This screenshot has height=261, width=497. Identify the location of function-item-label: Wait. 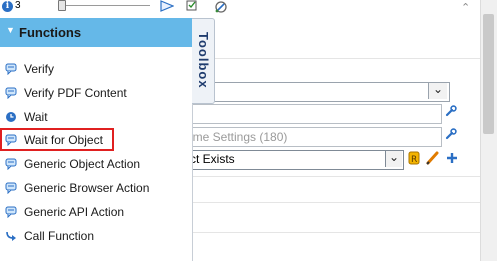
(36, 117).